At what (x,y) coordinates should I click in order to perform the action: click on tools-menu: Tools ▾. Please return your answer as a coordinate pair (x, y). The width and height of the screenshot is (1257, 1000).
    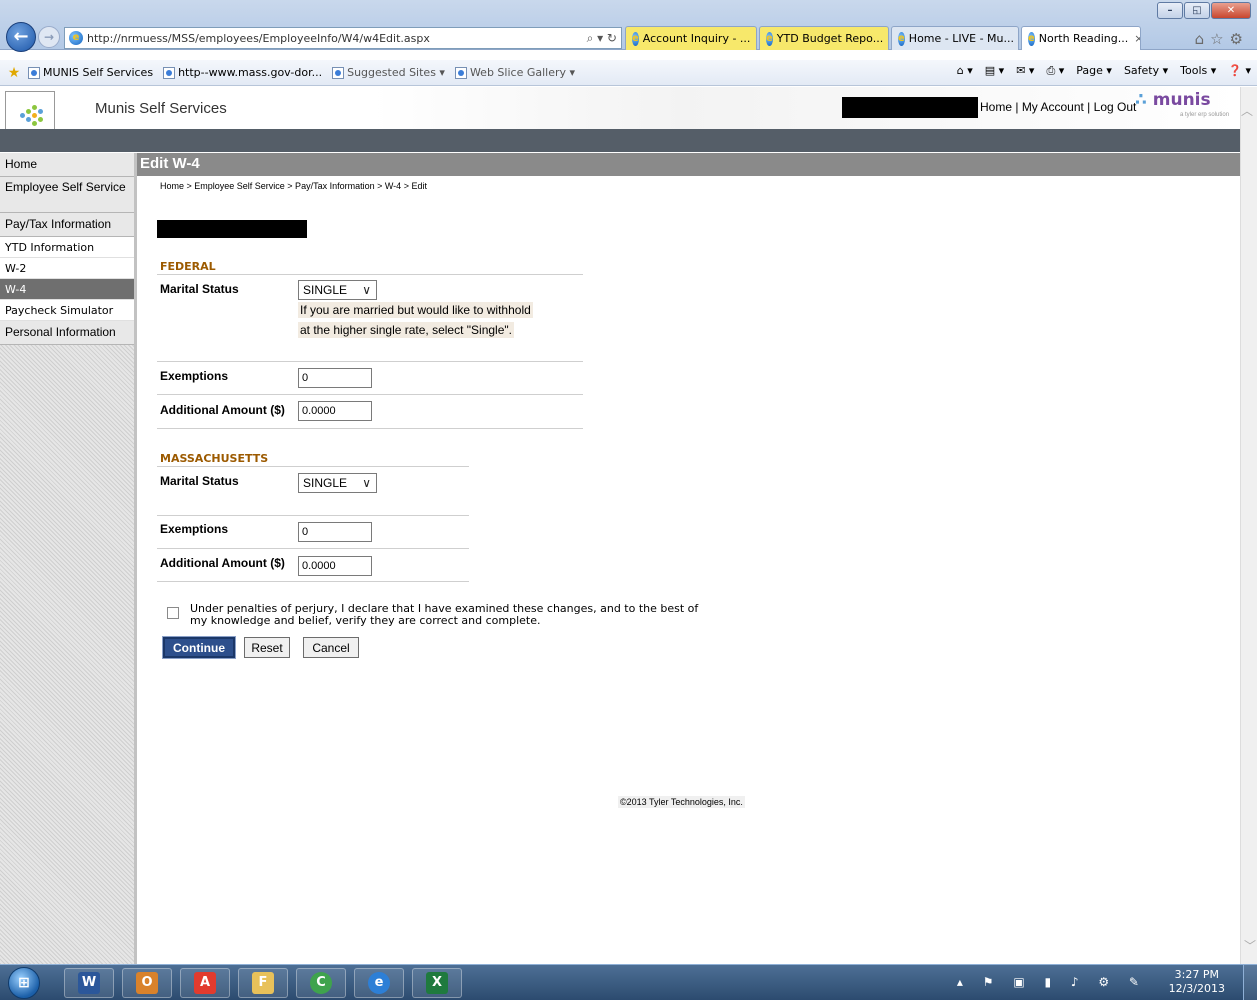
    Looking at the image, I should click on (1198, 71).